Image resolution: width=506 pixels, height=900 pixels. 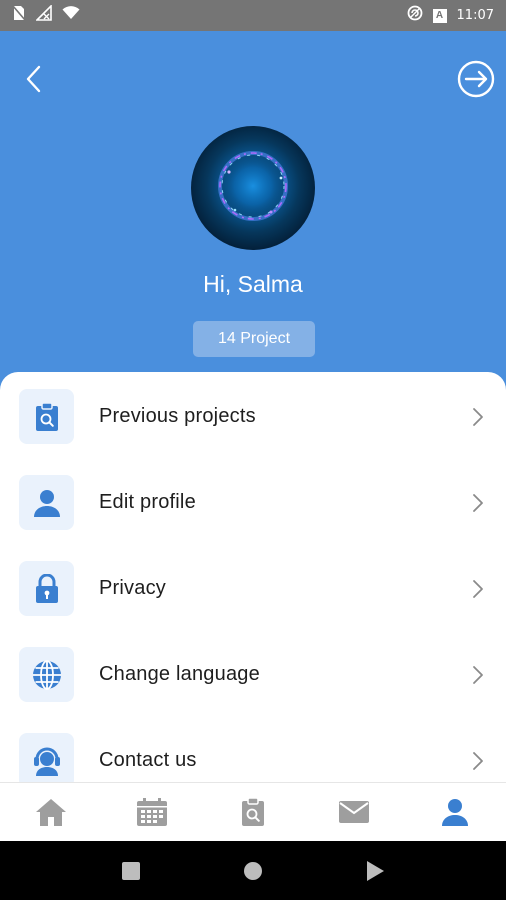 I want to click on calendar-icon, so click(x=151, y=812).